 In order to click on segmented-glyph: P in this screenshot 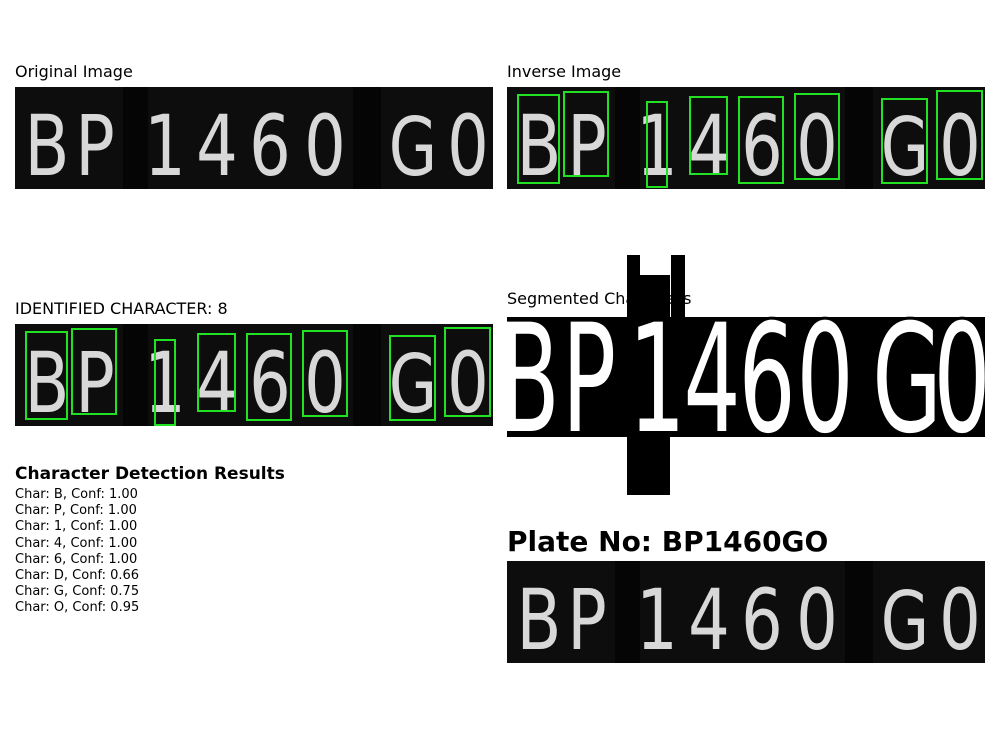, I will do `click(589, 380)`.